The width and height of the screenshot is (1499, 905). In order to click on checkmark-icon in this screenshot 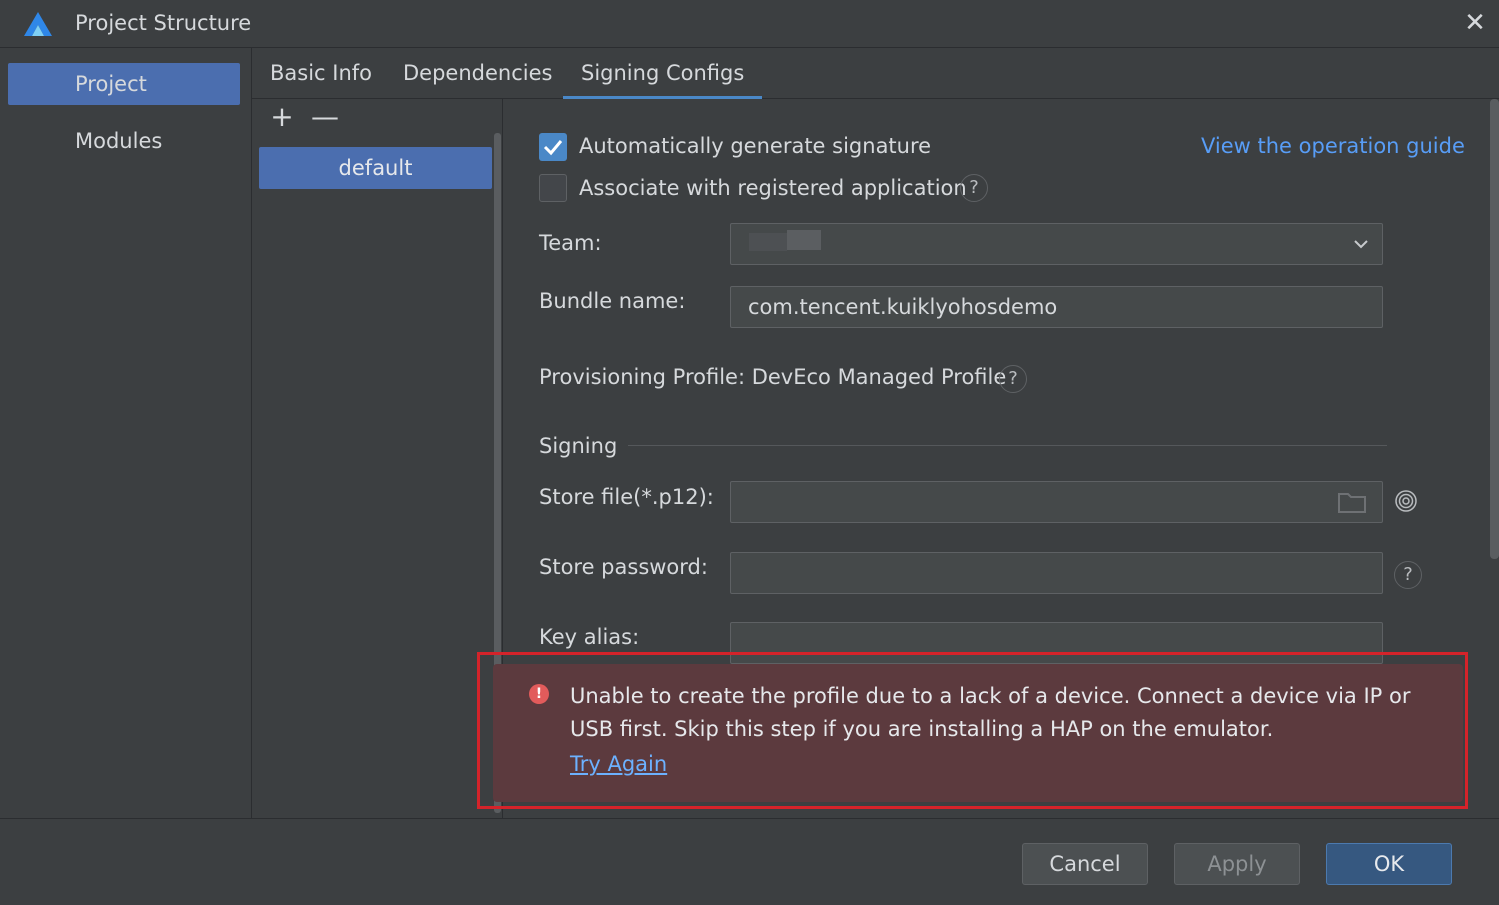, I will do `click(553, 148)`.